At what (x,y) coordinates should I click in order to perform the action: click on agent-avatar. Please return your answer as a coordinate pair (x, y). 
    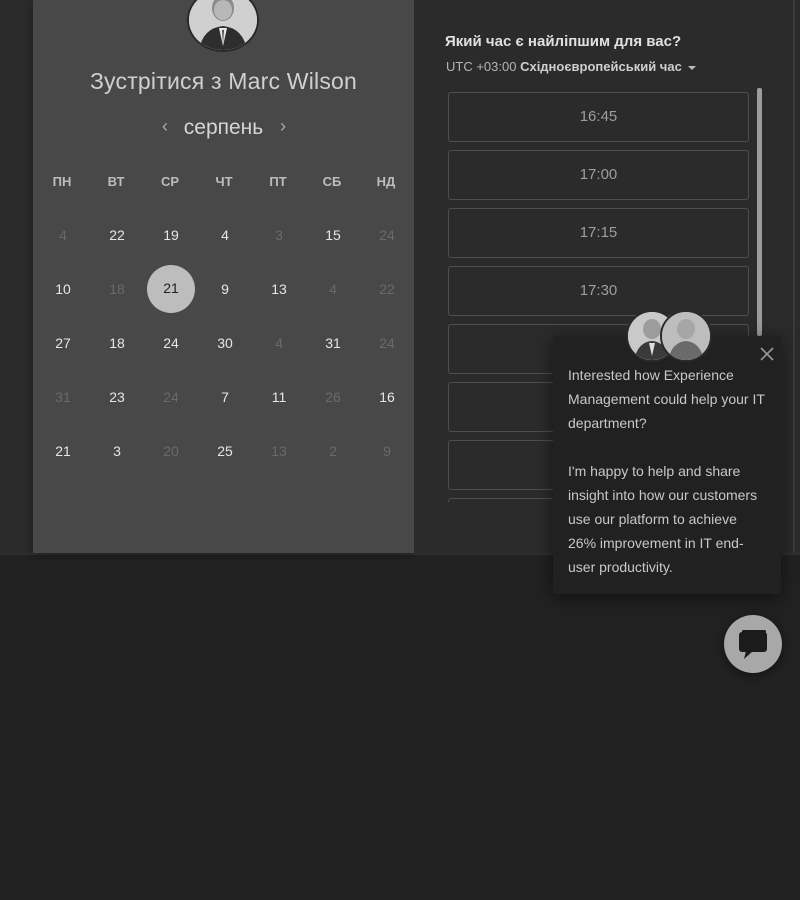
    Looking at the image, I should click on (686, 336).